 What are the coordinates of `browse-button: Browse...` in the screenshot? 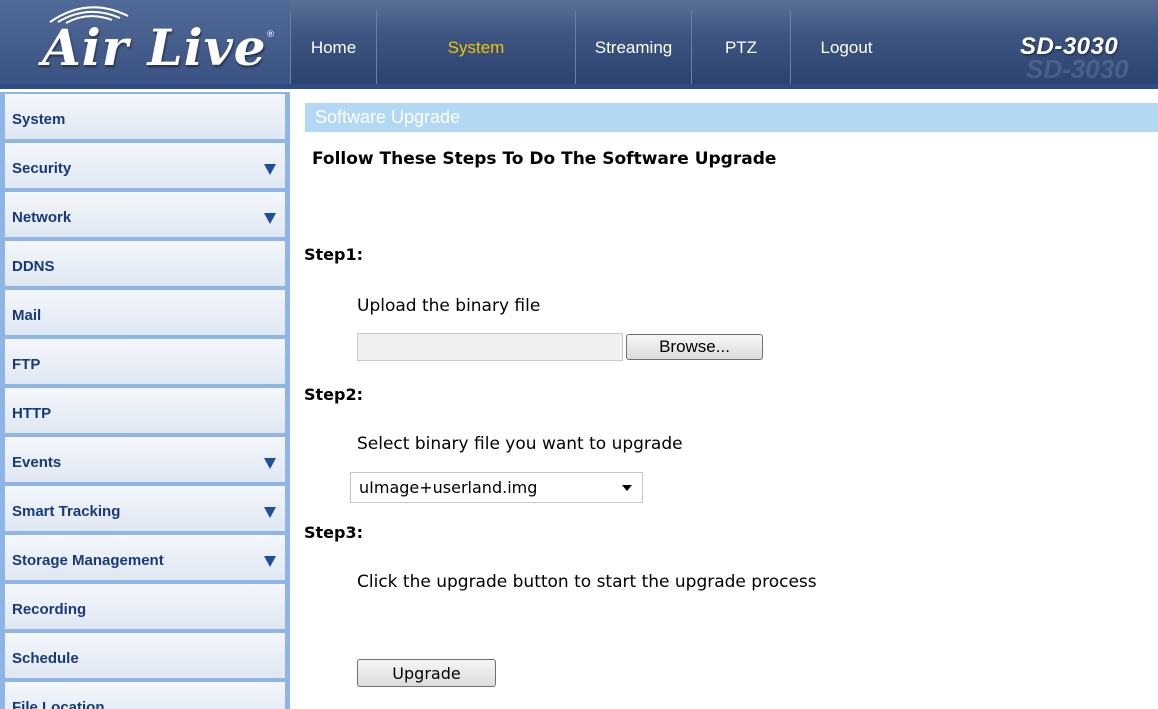 It's located at (694, 347).